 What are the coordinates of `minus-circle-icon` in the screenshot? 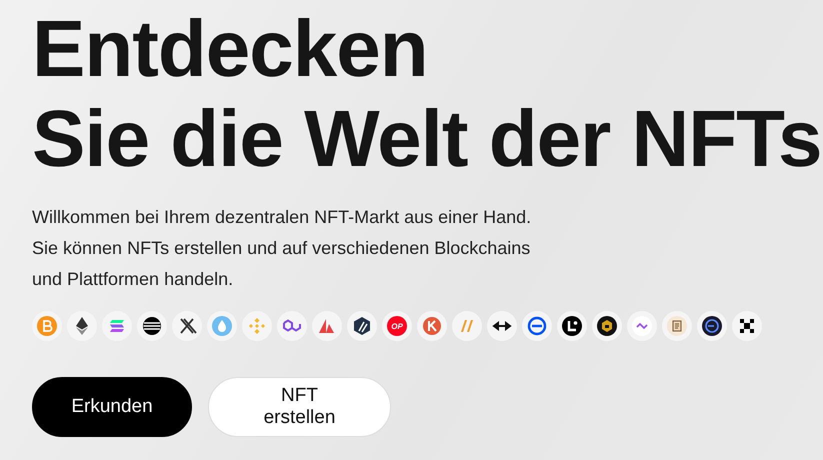 It's located at (537, 326).